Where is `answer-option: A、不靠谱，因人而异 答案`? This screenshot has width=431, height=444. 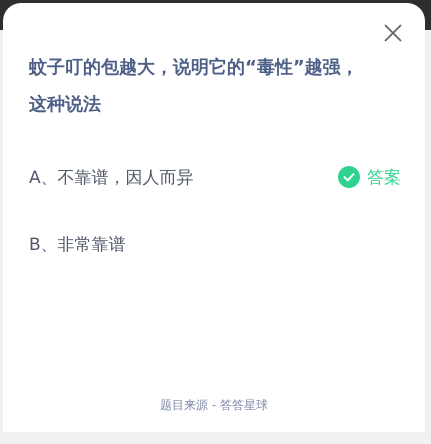
answer-option: A、不靠谱，因人而异 答案 is located at coordinates (214, 177).